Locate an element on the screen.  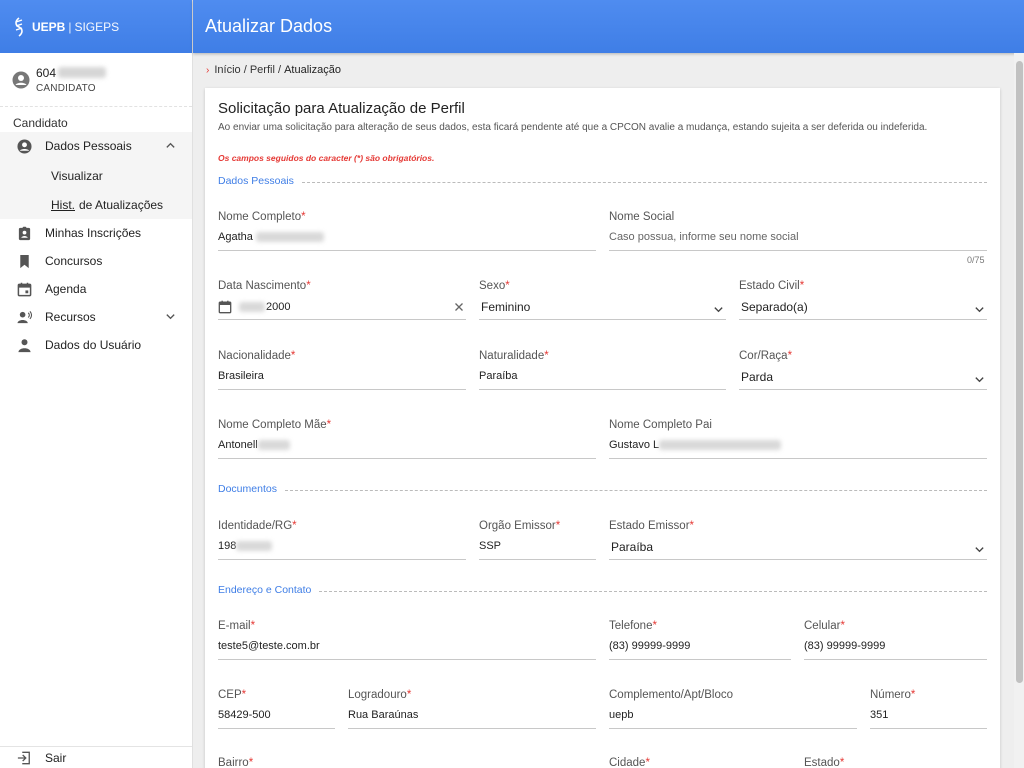
page-header: Atualizar Dados is located at coordinates (608, 26).